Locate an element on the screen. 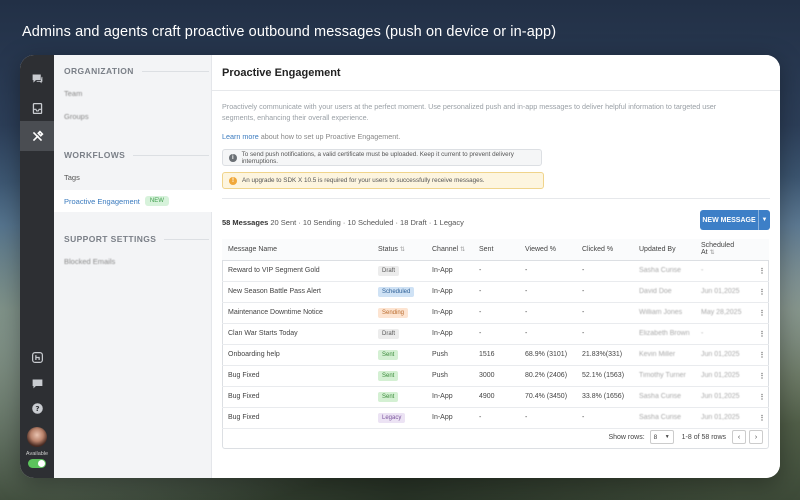 This screenshot has width=800, height=500. cell-sent: 4900 is located at coordinates (496, 397).